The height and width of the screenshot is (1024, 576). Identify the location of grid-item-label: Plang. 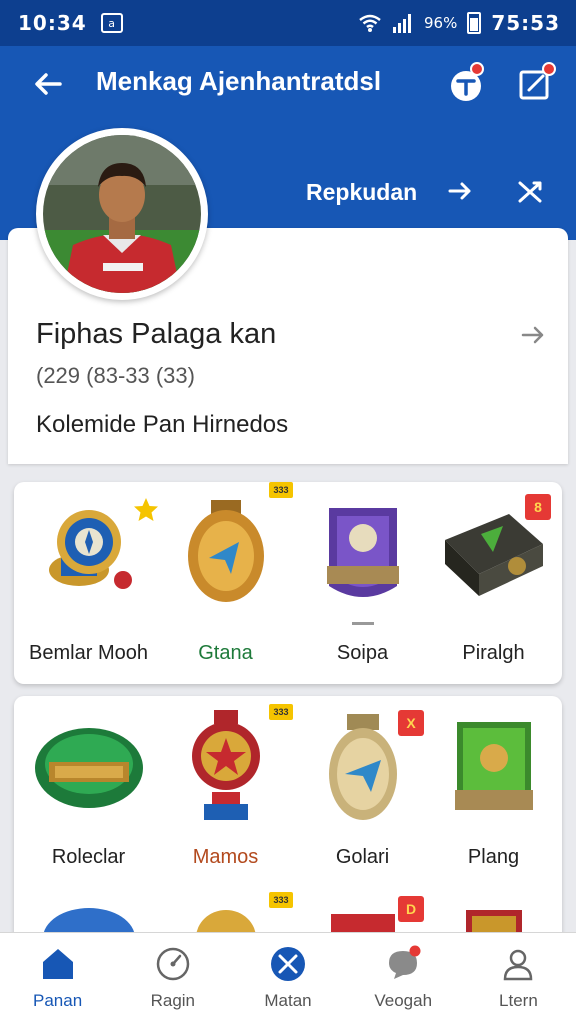
(493, 857).